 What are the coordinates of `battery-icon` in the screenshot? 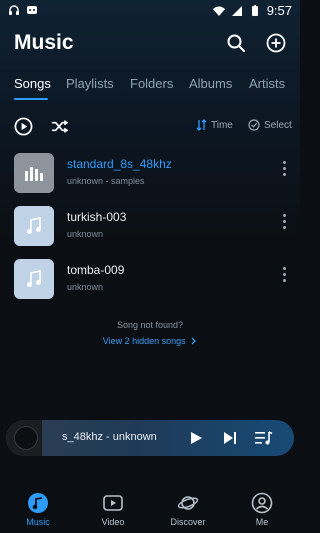 It's located at (254, 10).